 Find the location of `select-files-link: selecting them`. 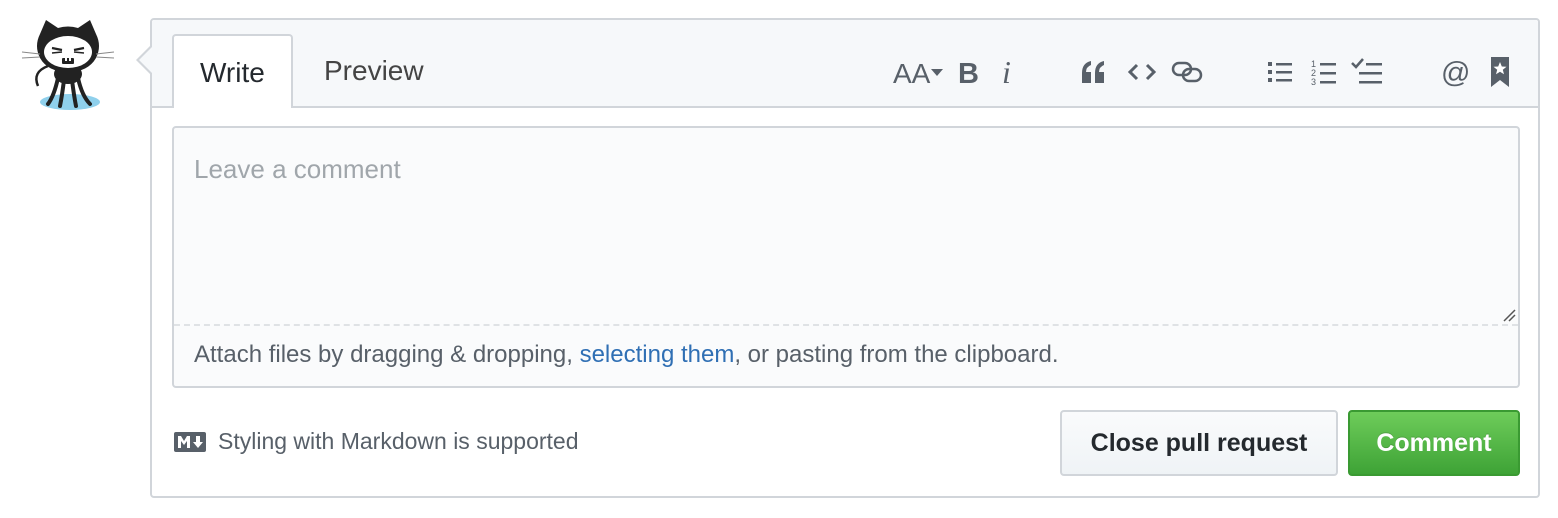

select-files-link: selecting them is located at coordinates (657, 354).